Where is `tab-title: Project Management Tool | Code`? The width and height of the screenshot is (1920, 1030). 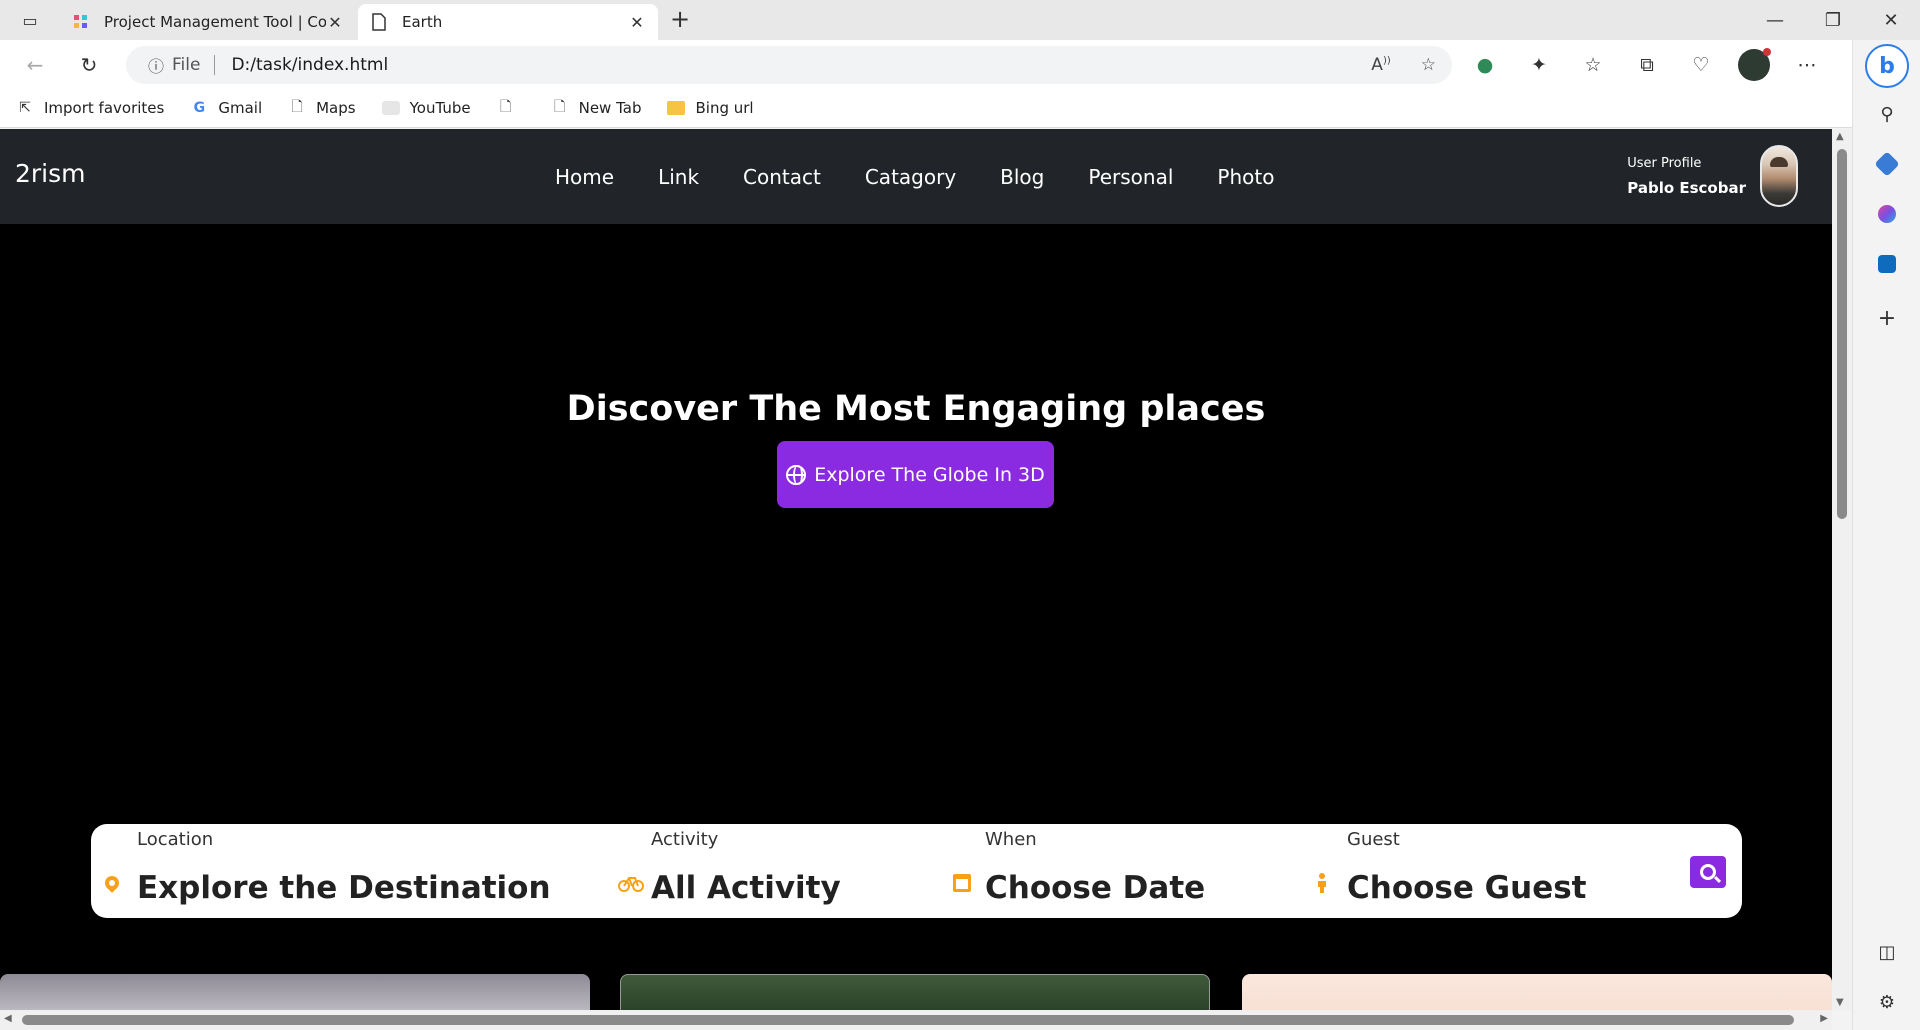 tab-title: Project Management Tool | Code is located at coordinates (215, 22).